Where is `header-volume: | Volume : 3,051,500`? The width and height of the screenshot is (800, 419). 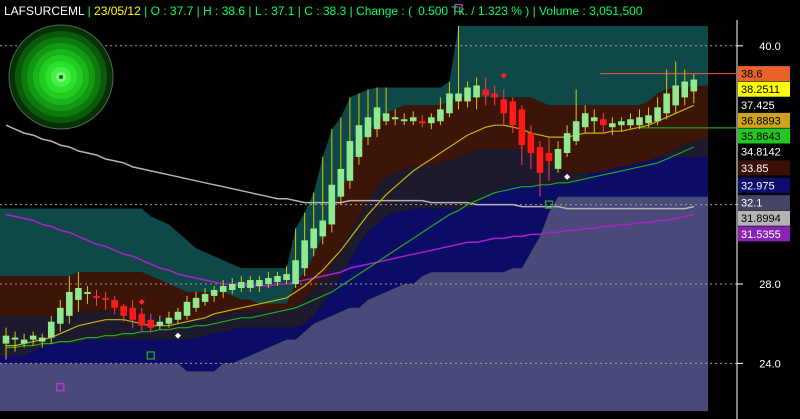 header-volume: | Volume : 3,051,500 is located at coordinates (586, 11).